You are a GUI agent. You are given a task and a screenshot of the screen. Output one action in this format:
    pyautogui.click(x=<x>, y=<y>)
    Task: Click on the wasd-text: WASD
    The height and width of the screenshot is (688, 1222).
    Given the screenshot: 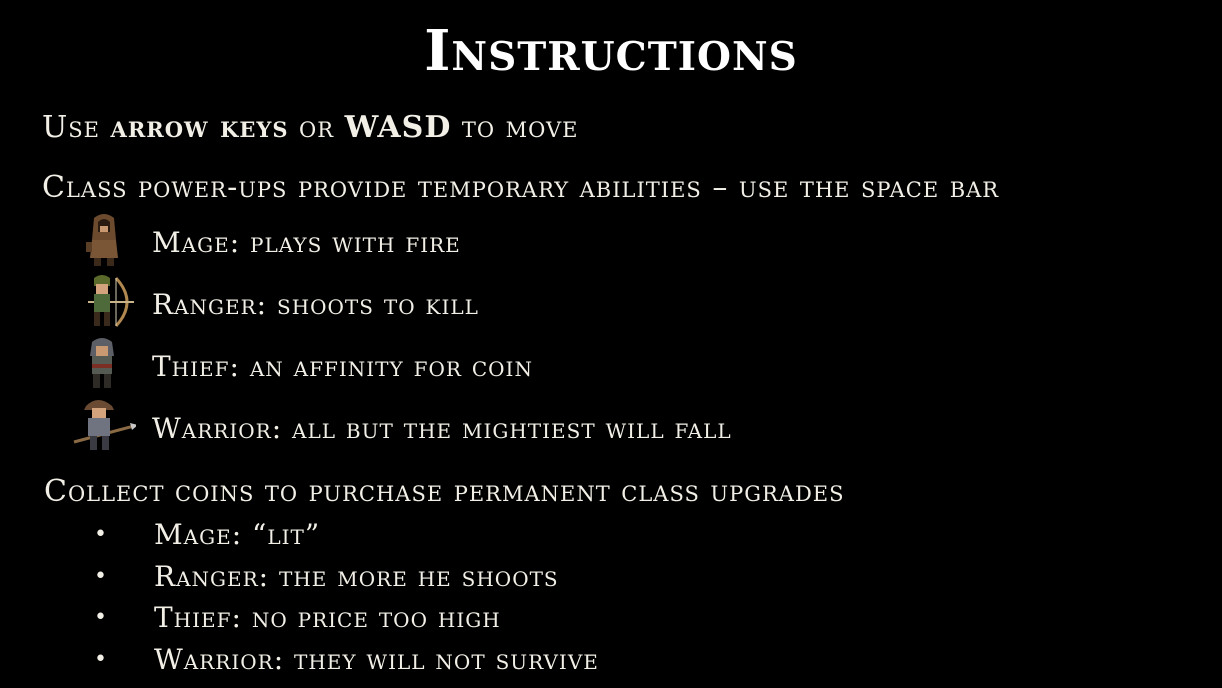 What is the action you would take?
    pyautogui.click(x=398, y=127)
    